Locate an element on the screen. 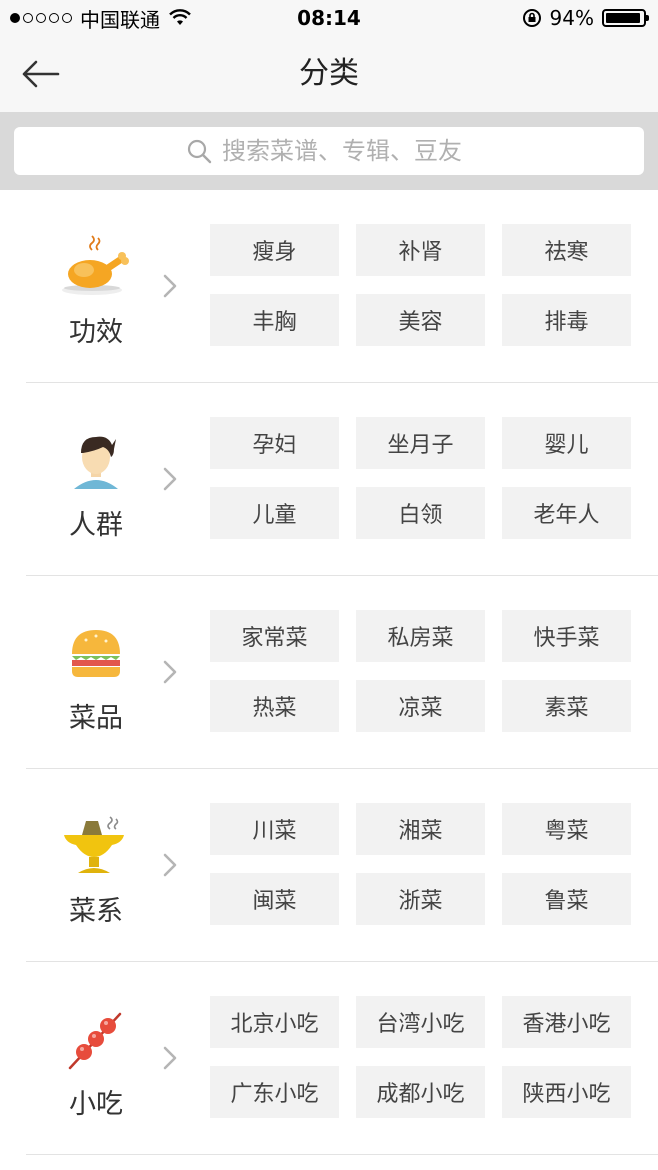  signal-strength-icon is located at coordinates (41, 18).